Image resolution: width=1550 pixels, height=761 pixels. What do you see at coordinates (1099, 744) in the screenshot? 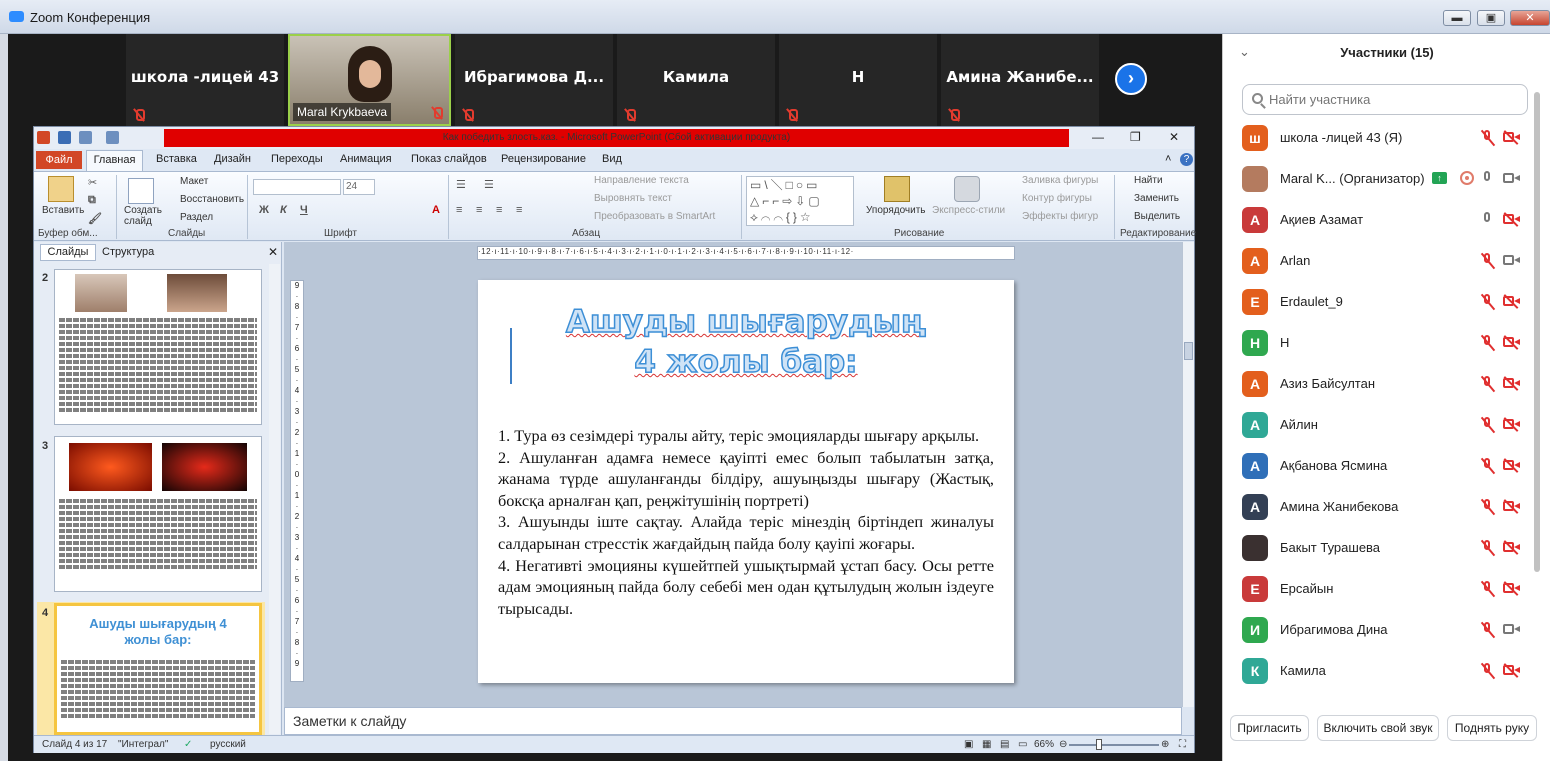
I see `zoom-slider-knob` at bounding box center [1099, 744].